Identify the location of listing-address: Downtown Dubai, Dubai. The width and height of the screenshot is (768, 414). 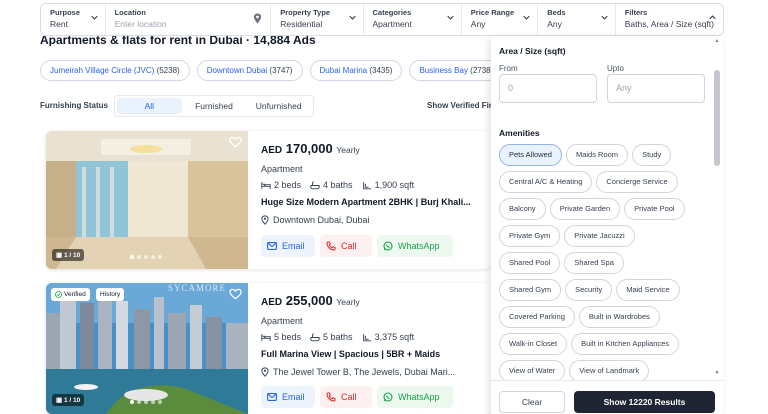
(315, 220).